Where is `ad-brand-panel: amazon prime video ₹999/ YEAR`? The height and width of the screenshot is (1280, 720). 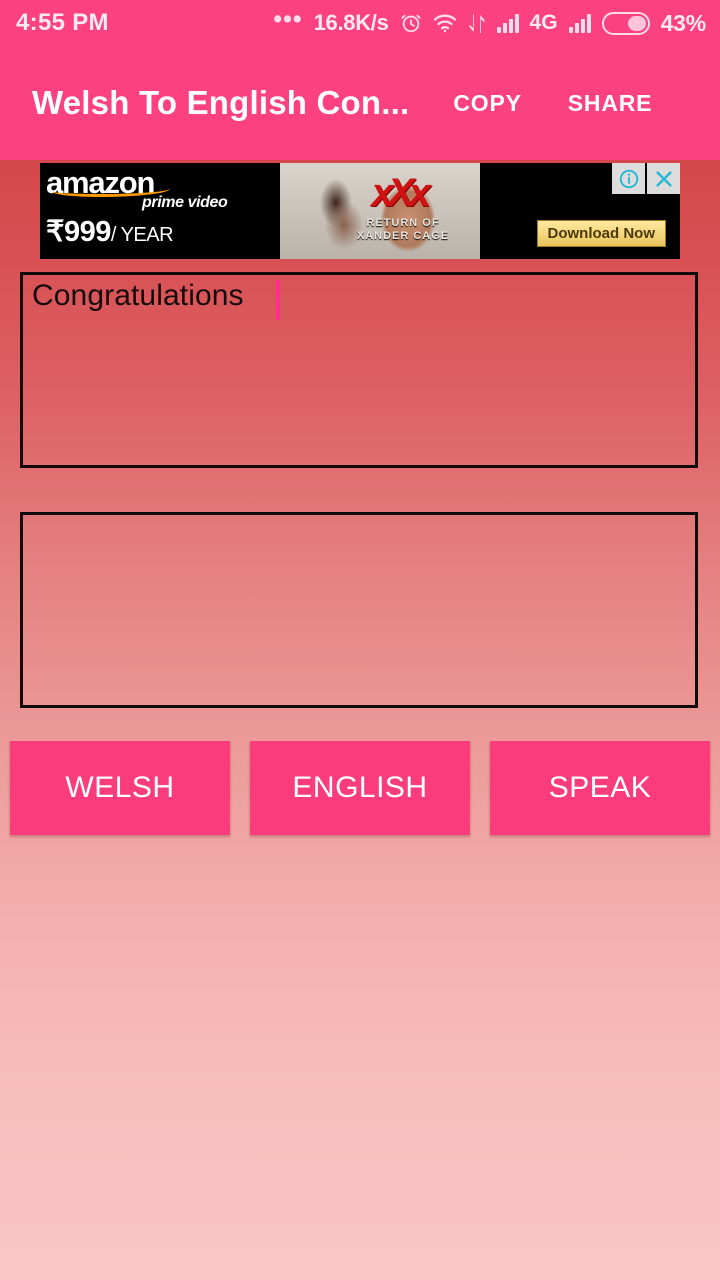
ad-brand-panel: amazon prime video ₹999/ YEAR is located at coordinates (165, 211).